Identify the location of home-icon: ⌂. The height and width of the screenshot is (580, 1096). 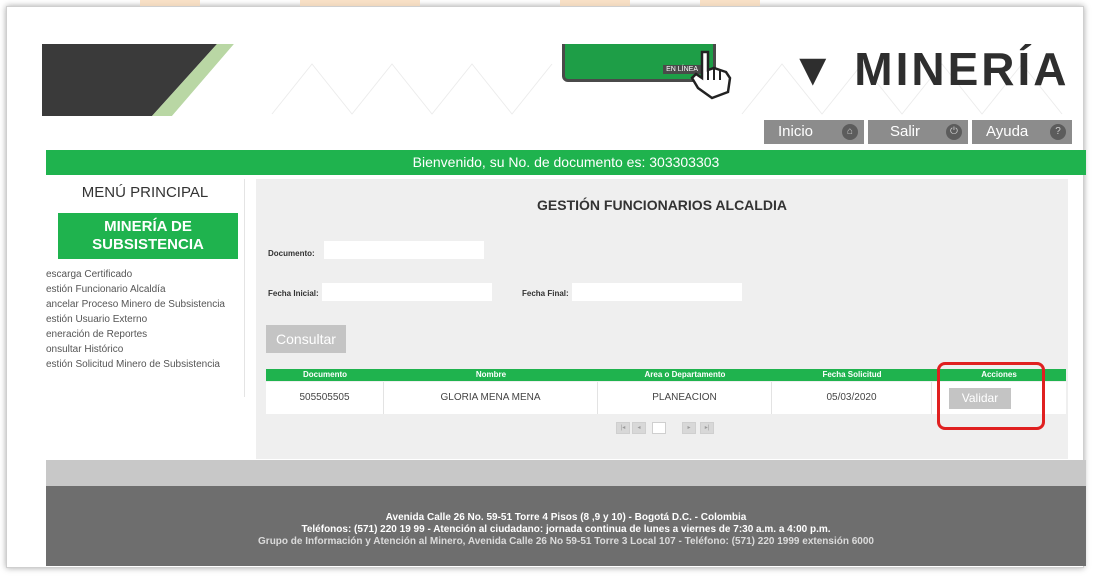
(850, 132).